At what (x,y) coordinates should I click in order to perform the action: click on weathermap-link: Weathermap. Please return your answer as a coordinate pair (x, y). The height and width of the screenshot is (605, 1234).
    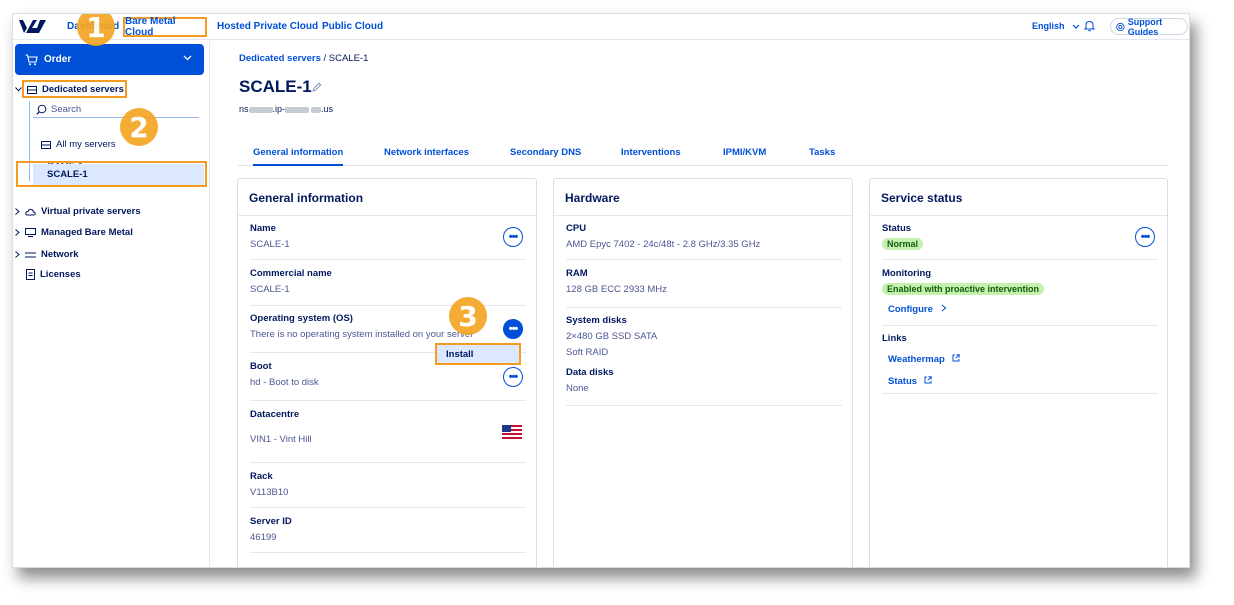
    Looking at the image, I should click on (1019, 358).